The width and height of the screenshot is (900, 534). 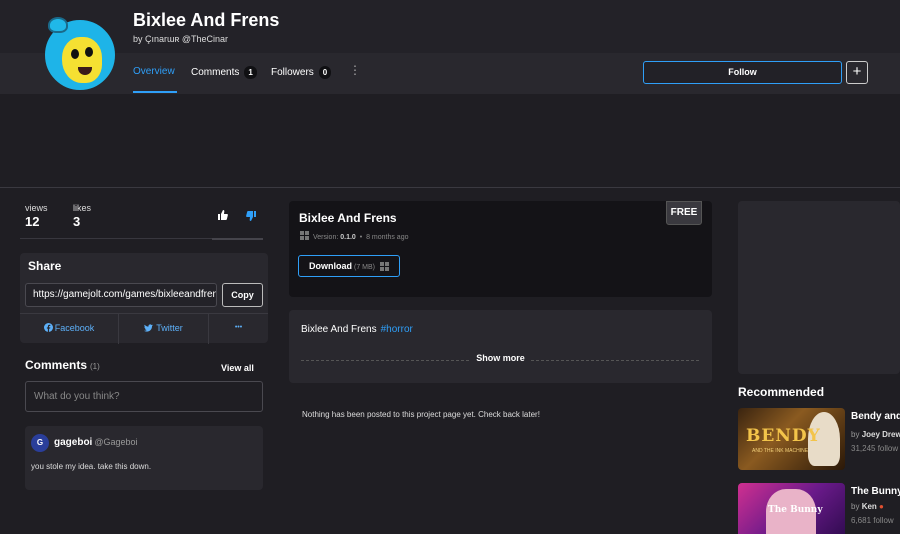 What do you see at coordinates (91, 466) in the screenshot?
I see `comment-text: you stole my idea. take this down.` at bounding box center [91, 466].